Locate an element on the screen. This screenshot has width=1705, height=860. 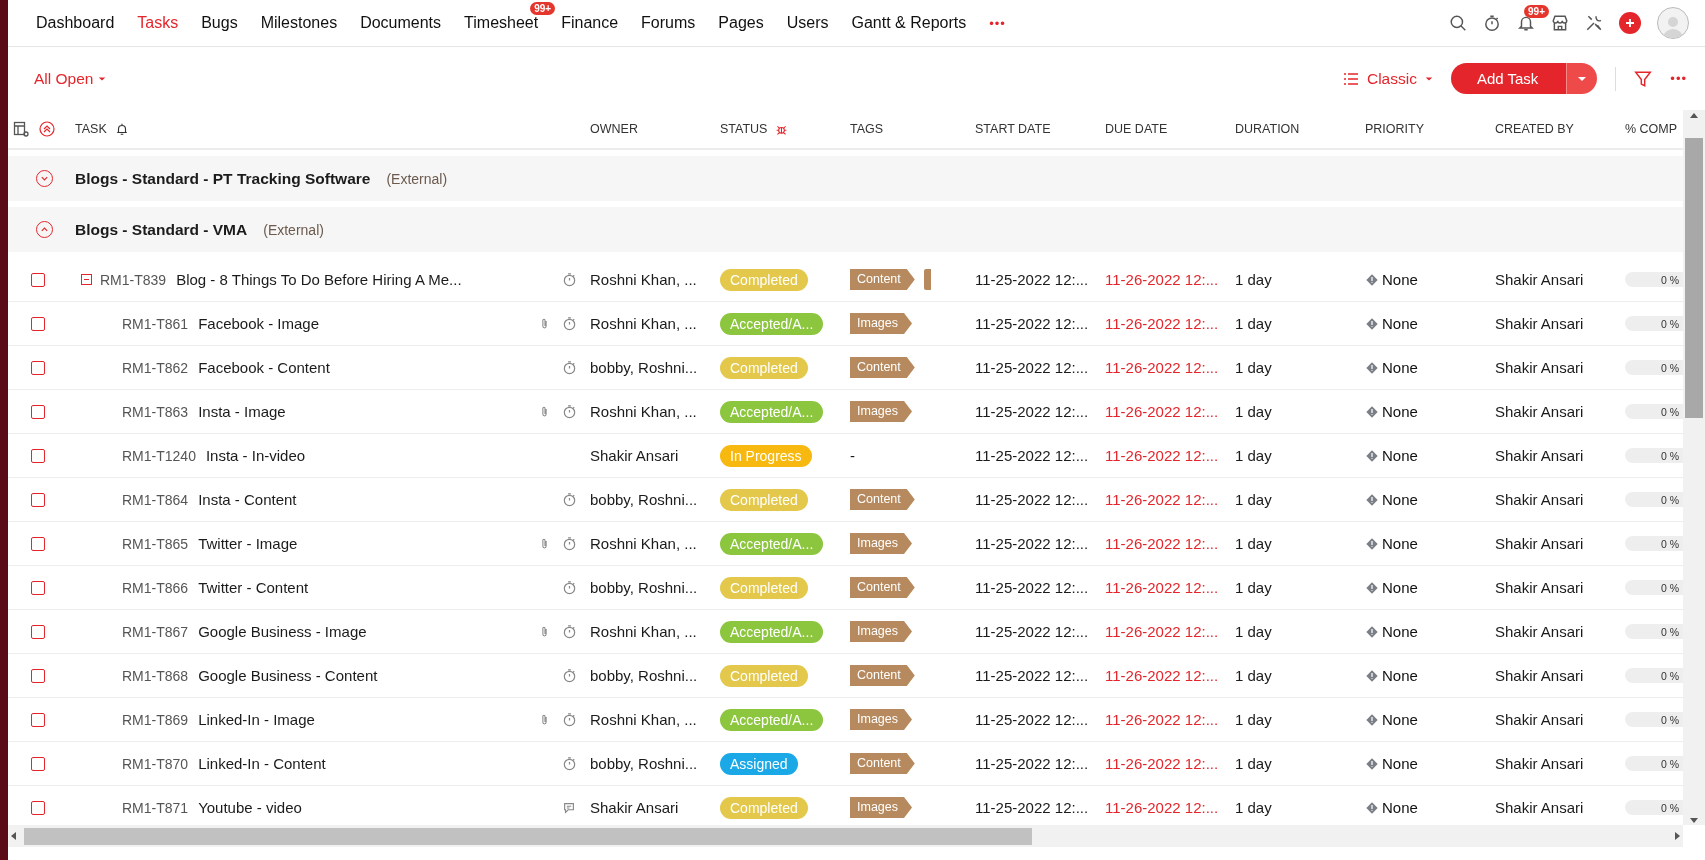
column-header: % COMP is located at coordinates (1651, 129).